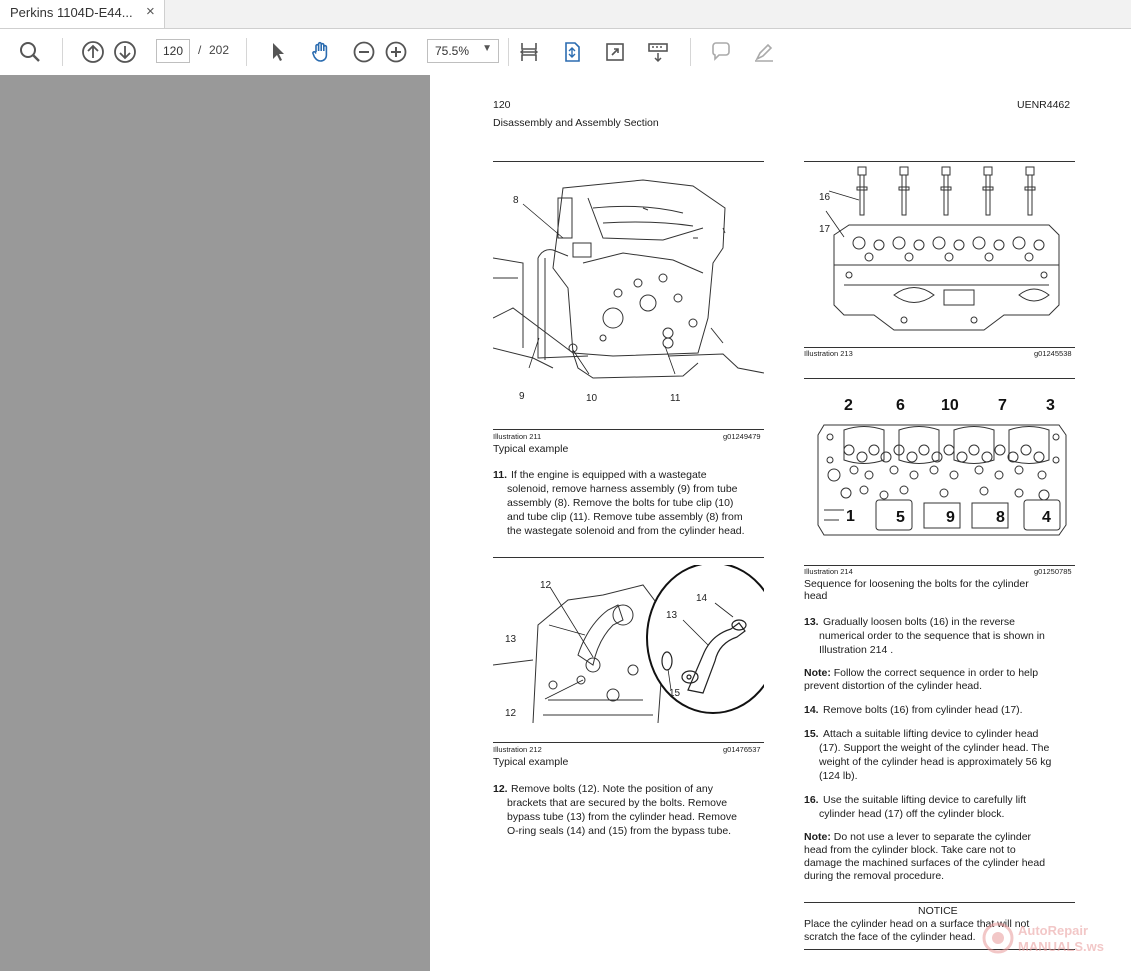  I want to click on step-number: 12., so click(500, 789).